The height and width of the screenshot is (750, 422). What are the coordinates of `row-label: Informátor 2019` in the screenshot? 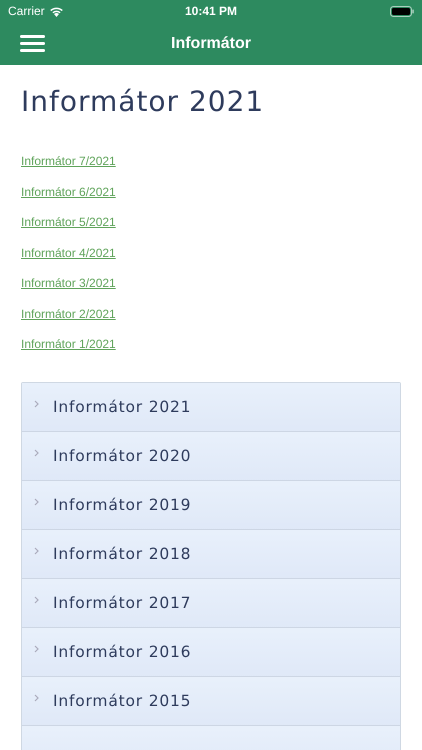 It's located at (122, 505).